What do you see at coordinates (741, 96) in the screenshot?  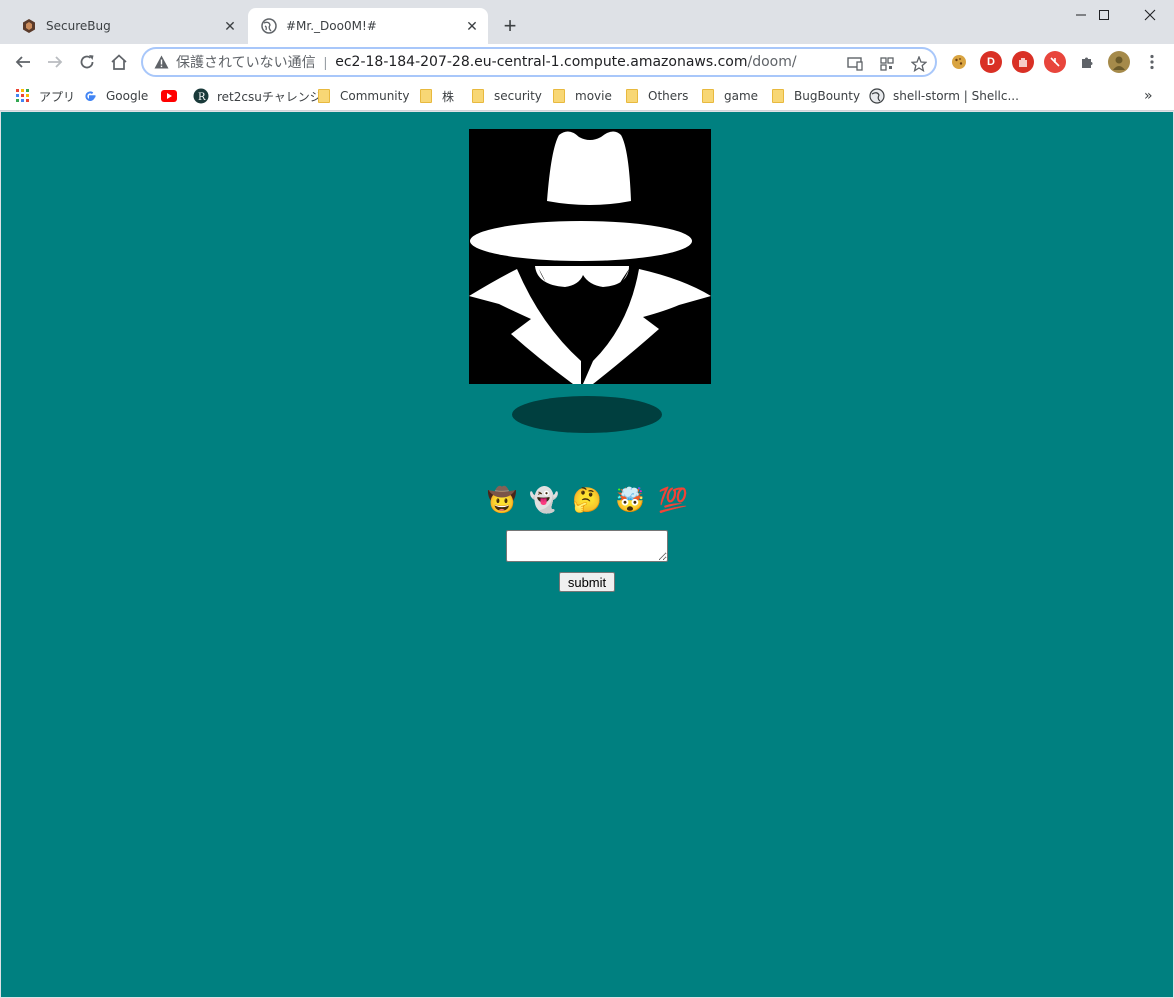 I see `bookmark-label: game` at bounding box center [741, 96].